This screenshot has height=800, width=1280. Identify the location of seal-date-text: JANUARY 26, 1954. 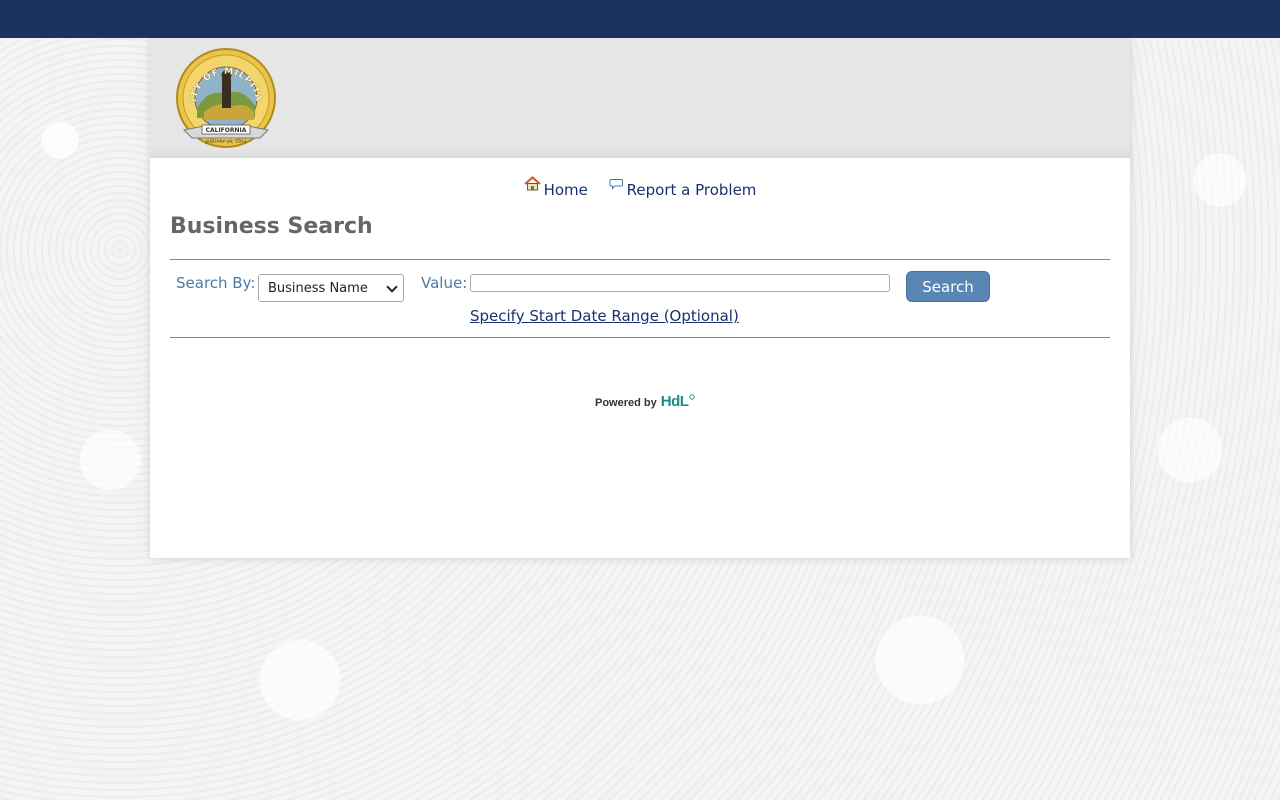
(225, 142).